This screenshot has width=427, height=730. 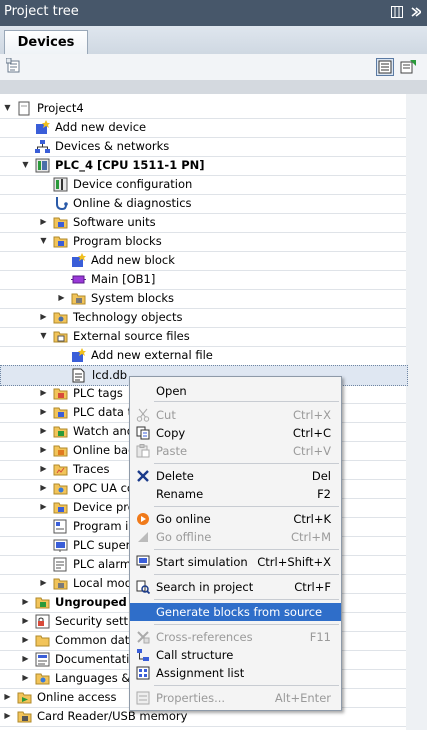 What do you see at coordinates (235, 433) in the screenshot?
I see `menu-item-copy: Copy Ctrl+C` at bounding box center [235, 433].